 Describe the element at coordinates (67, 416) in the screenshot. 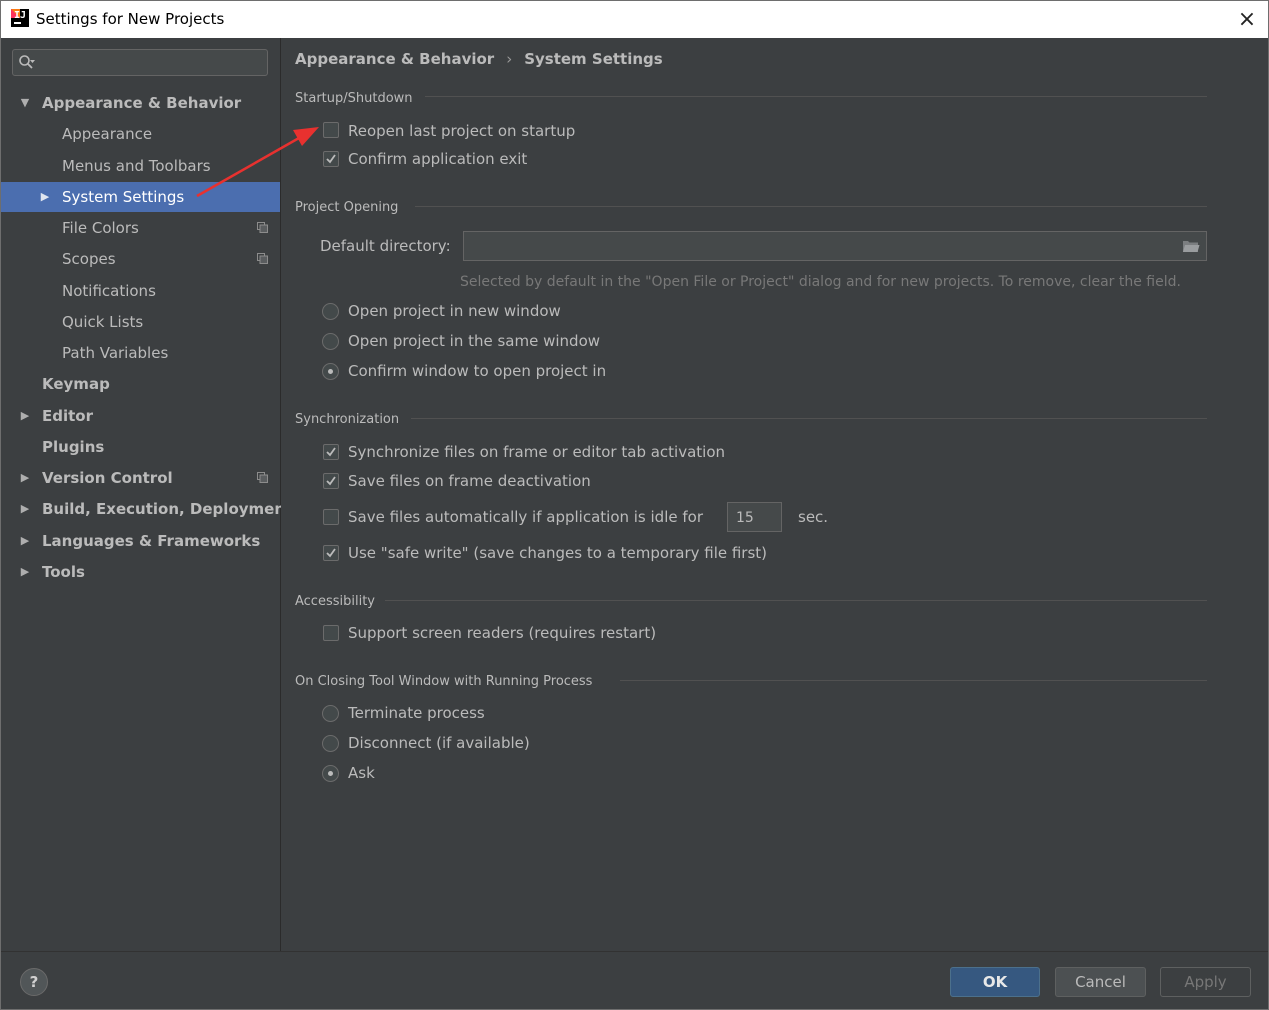

I see `tree-item-label: Editor` at that location.